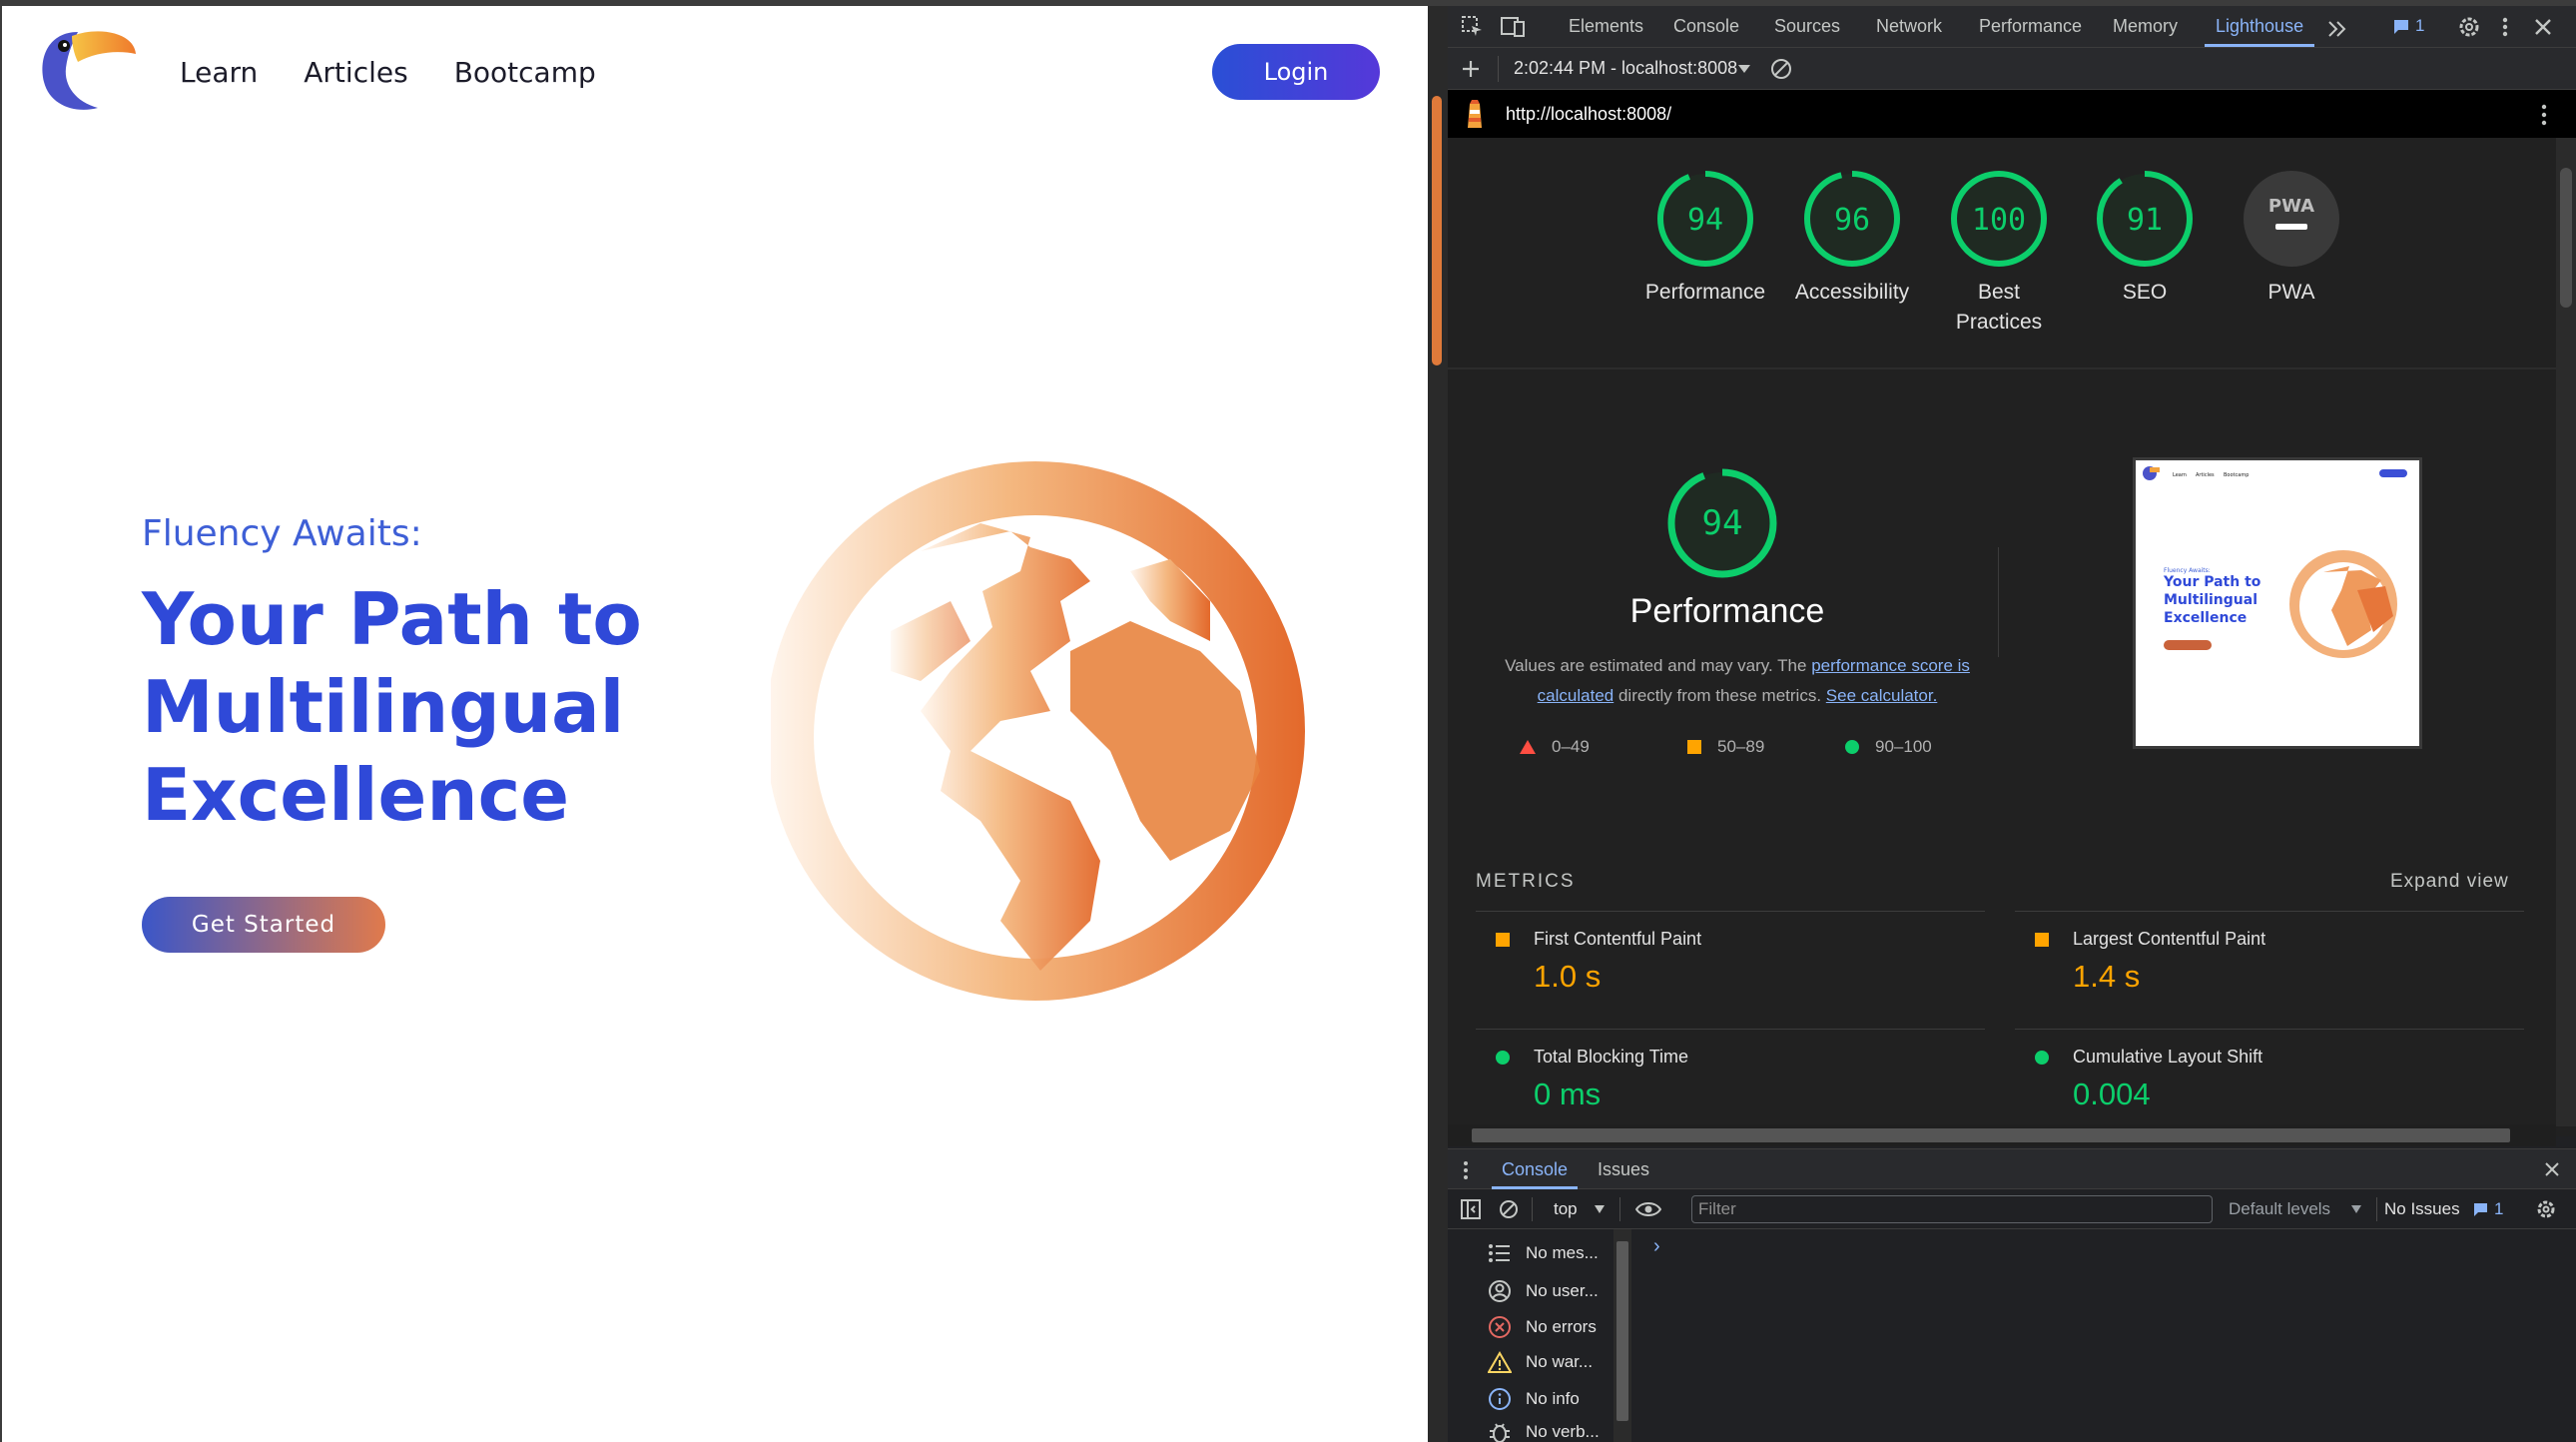 Image resolution: width=2576 pixels, height=1442 pixels. Describe the element at coordinates (1999, 307) in the screenshot. I see `gauge-label: Best Practices` at that location.